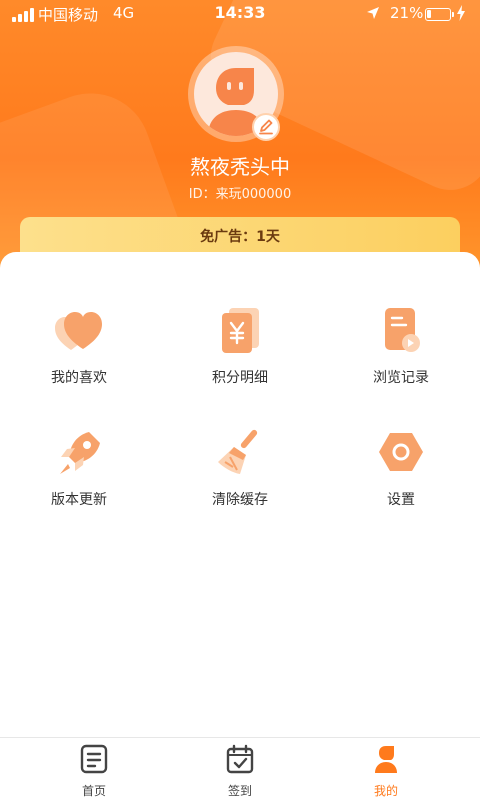 The image size is (480, 800). What do you see at coordinates (401, 452) in the screenshot?
I see `hex-gear-icon` at bounding box center [401, 452].